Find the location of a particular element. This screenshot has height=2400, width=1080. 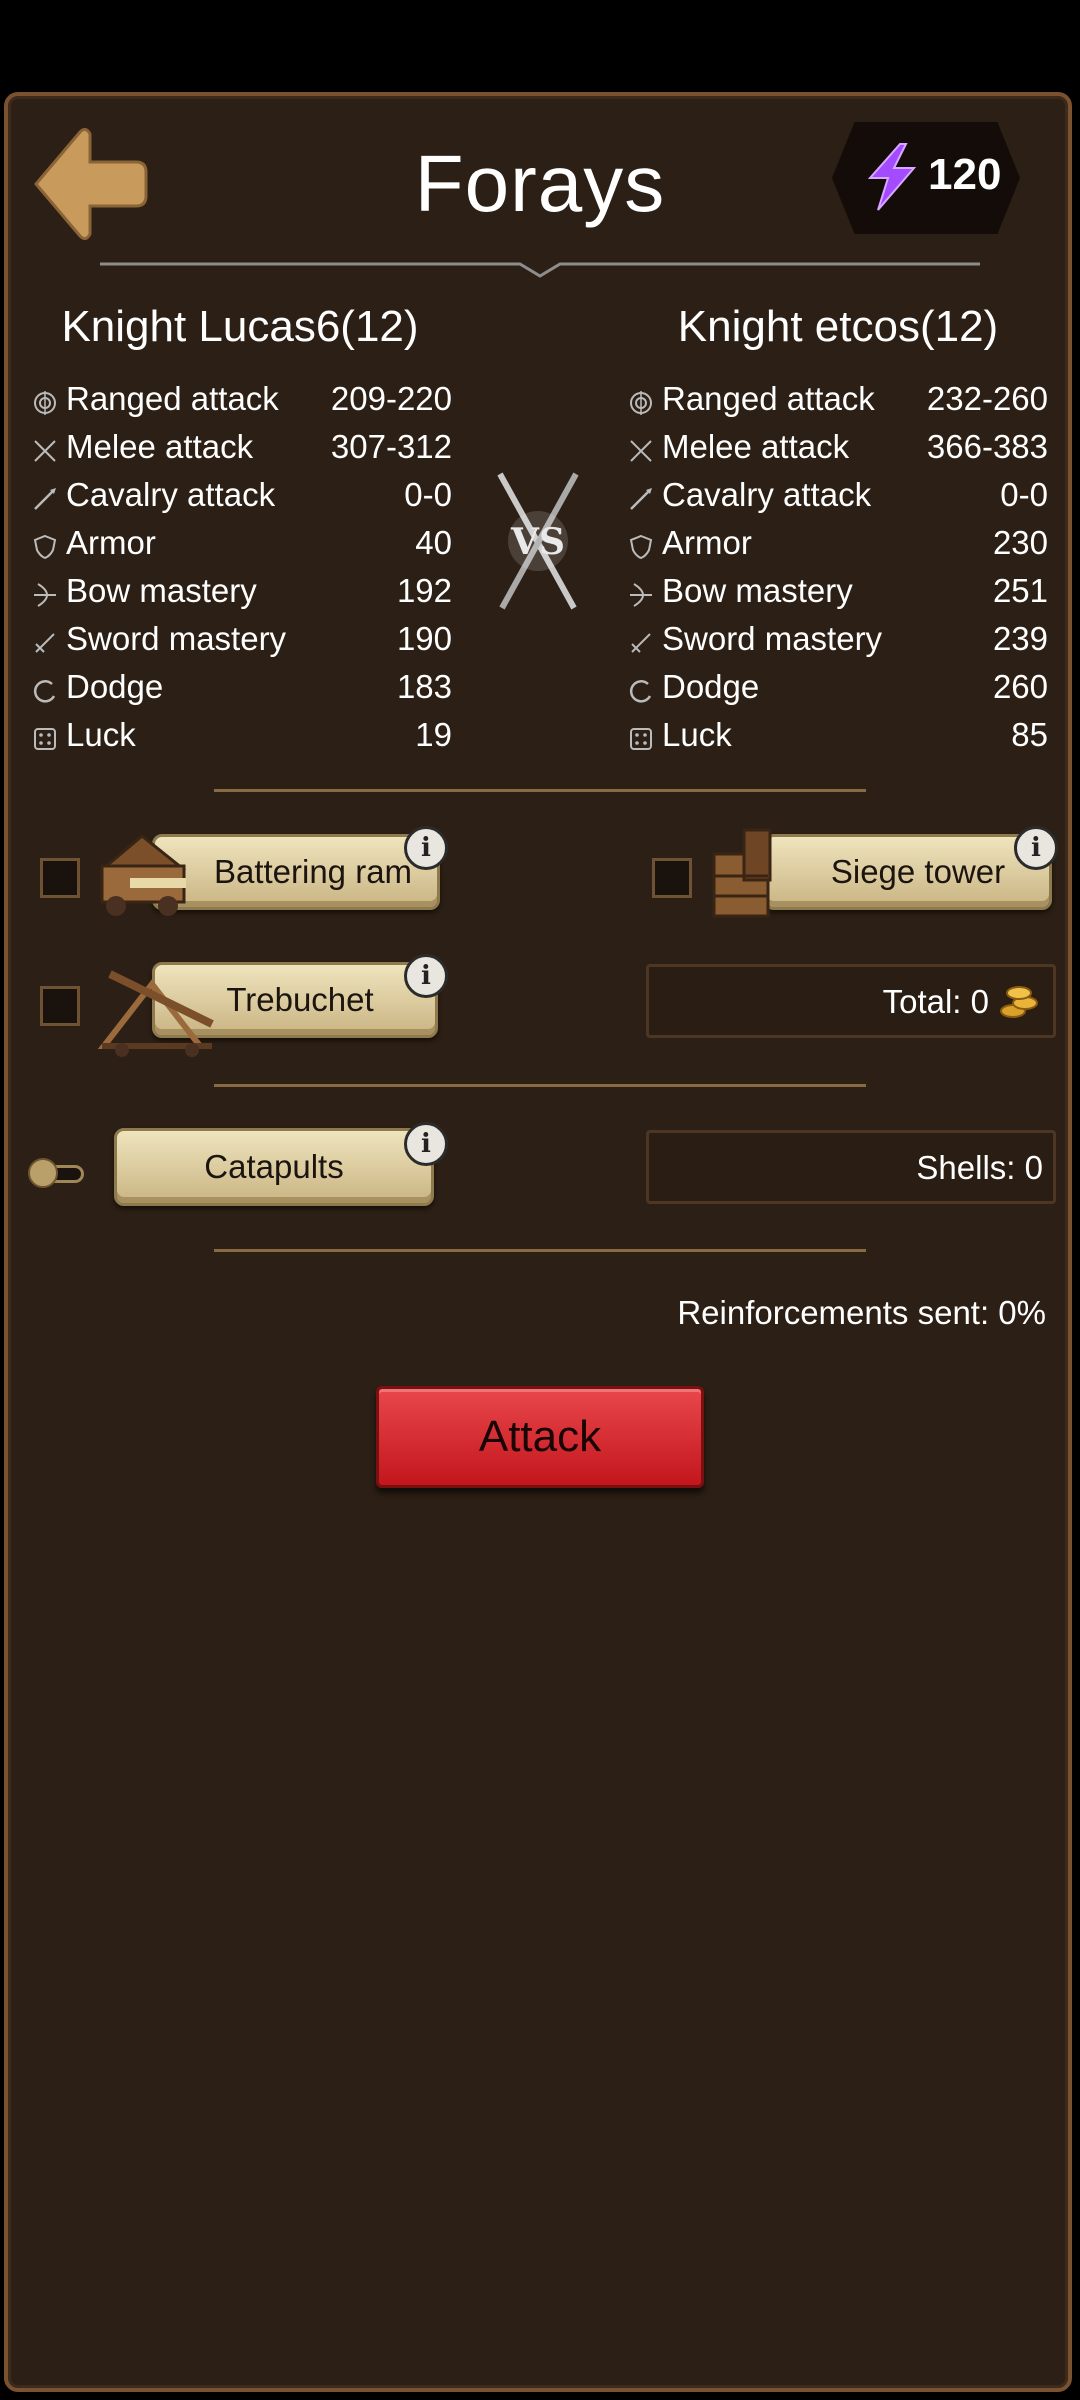

catapults-info-button: i is located at coordinates (426, 1144).